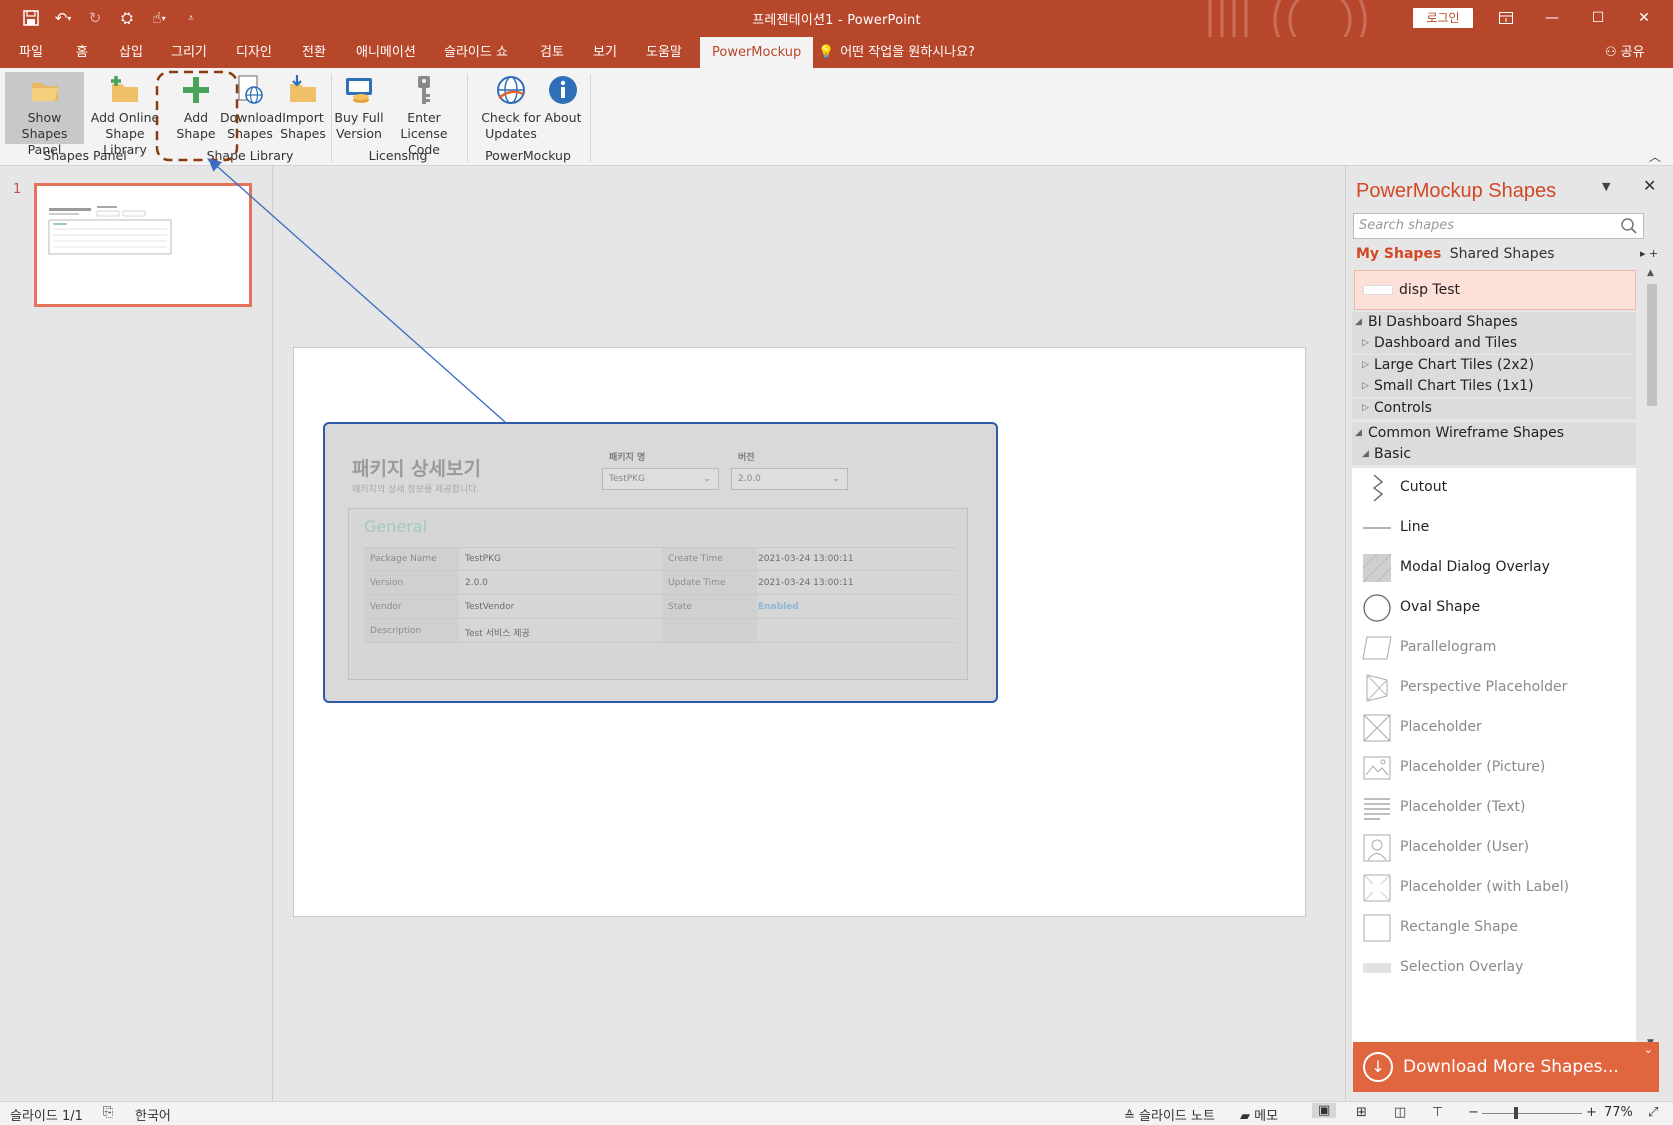  I want to click on comments-button: ▰ 메모, so click(1259, 1114).